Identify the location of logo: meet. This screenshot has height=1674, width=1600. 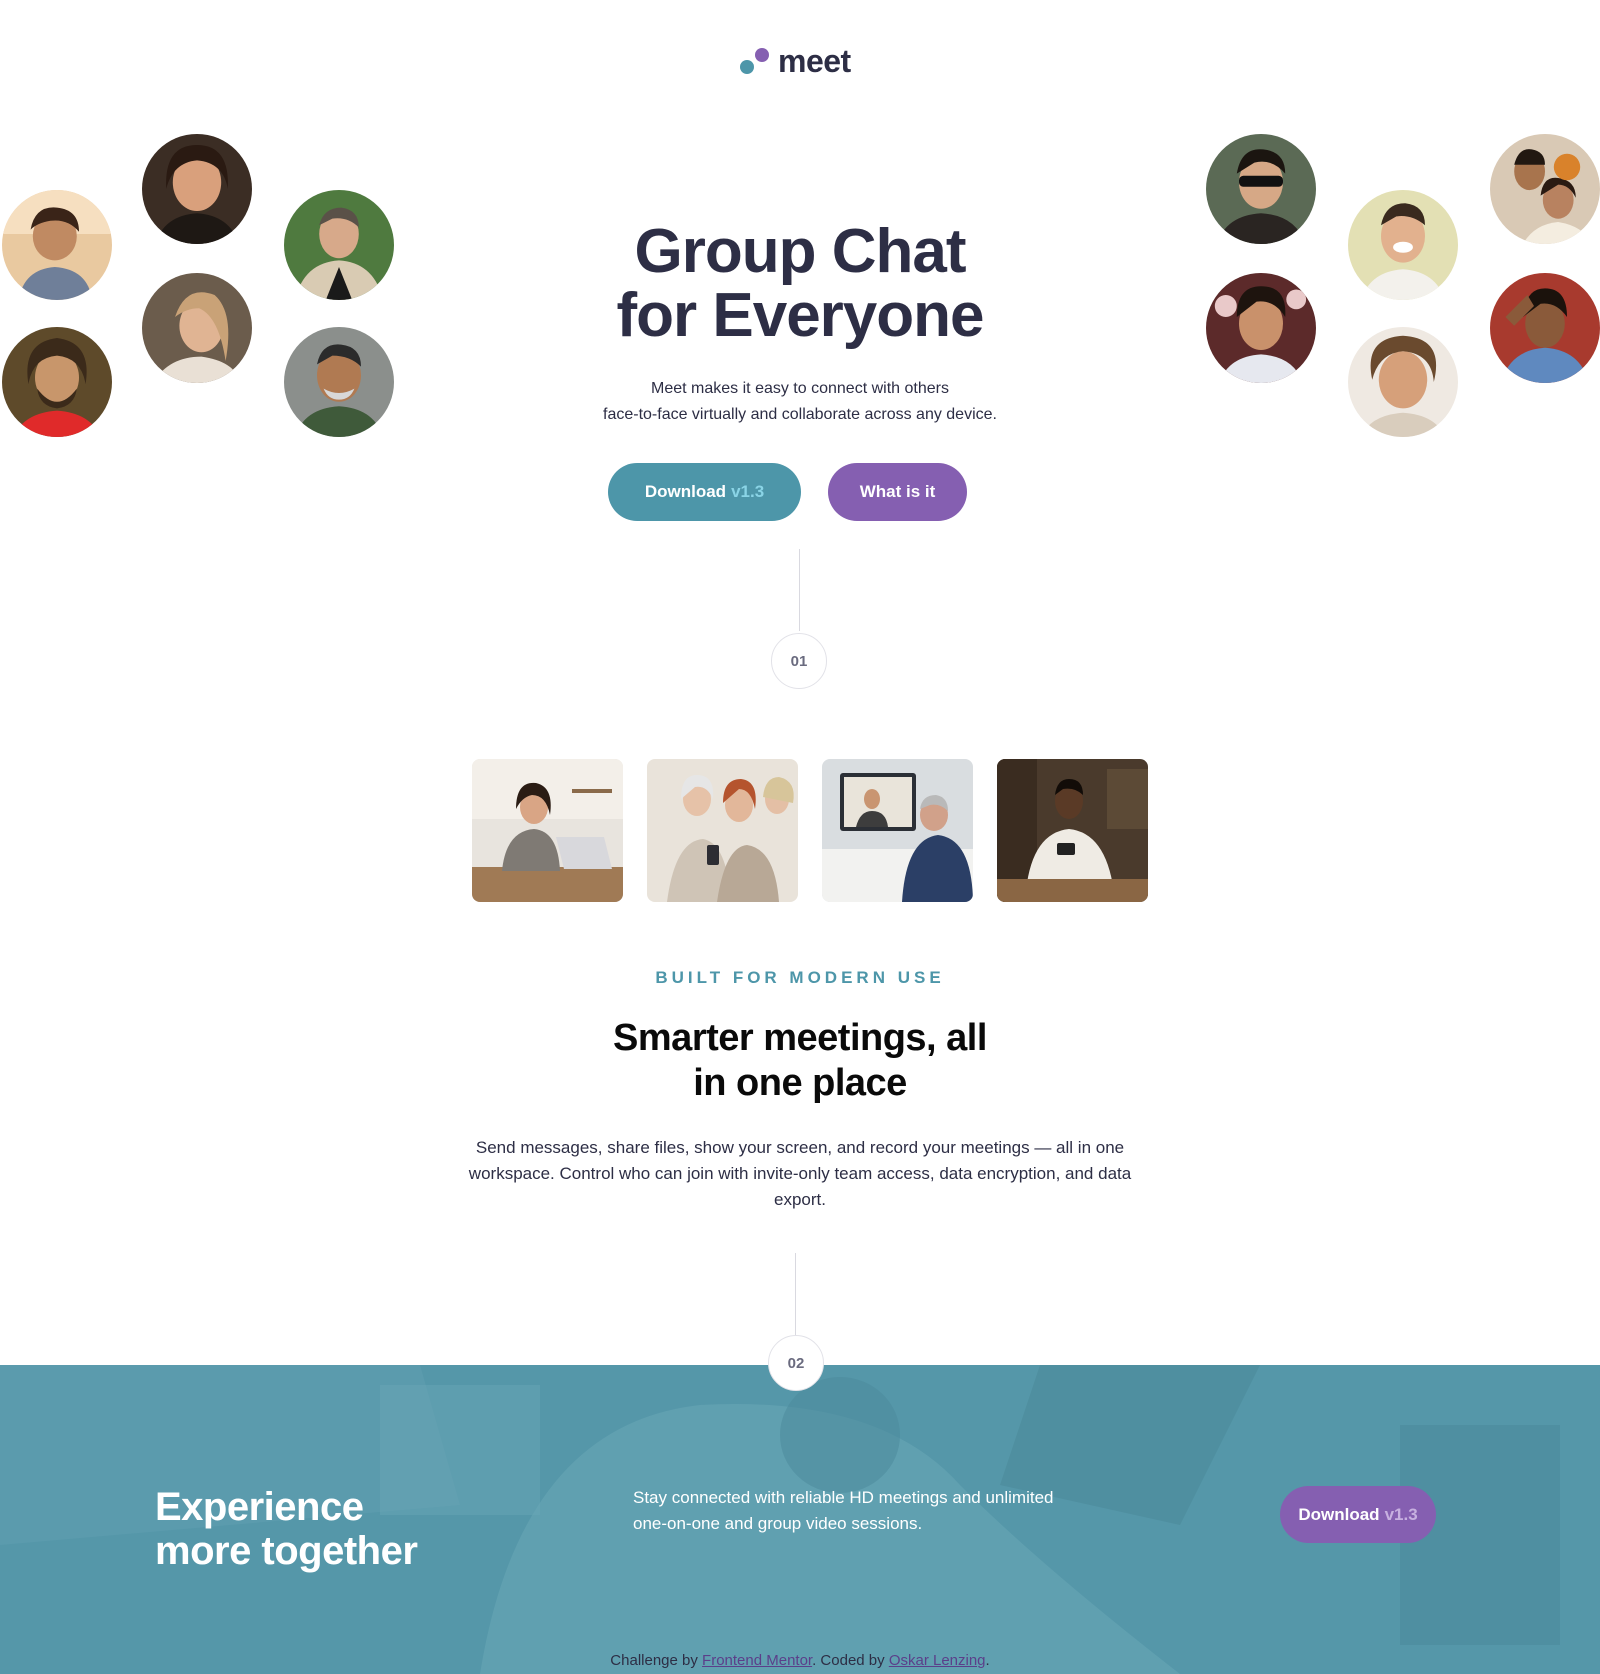
(795, 61).